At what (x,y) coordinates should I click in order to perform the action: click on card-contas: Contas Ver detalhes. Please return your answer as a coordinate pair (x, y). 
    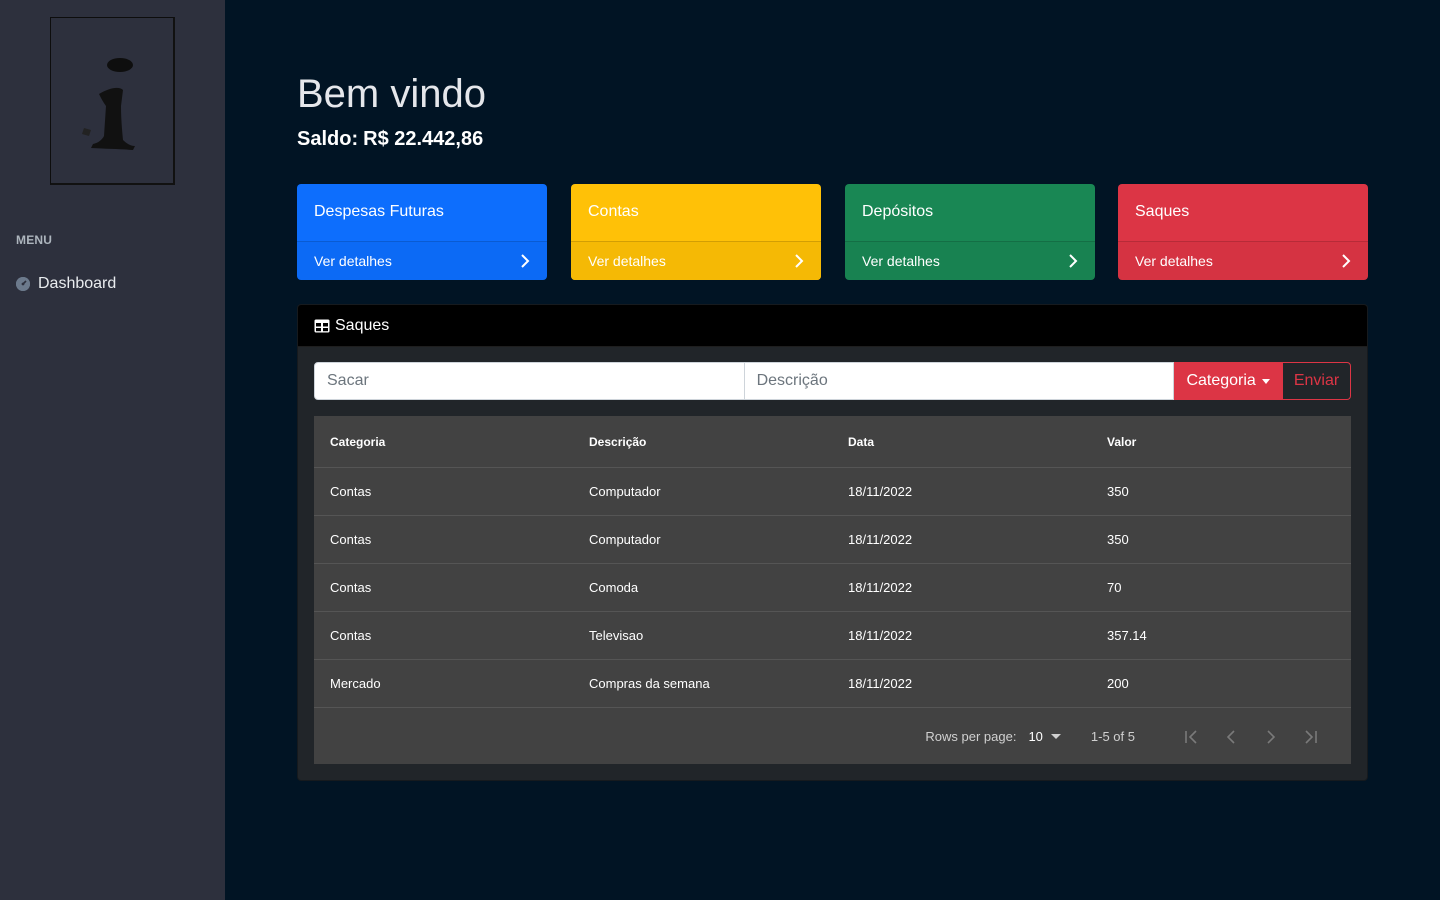
    Looking at the image, I should click on (696, 232).